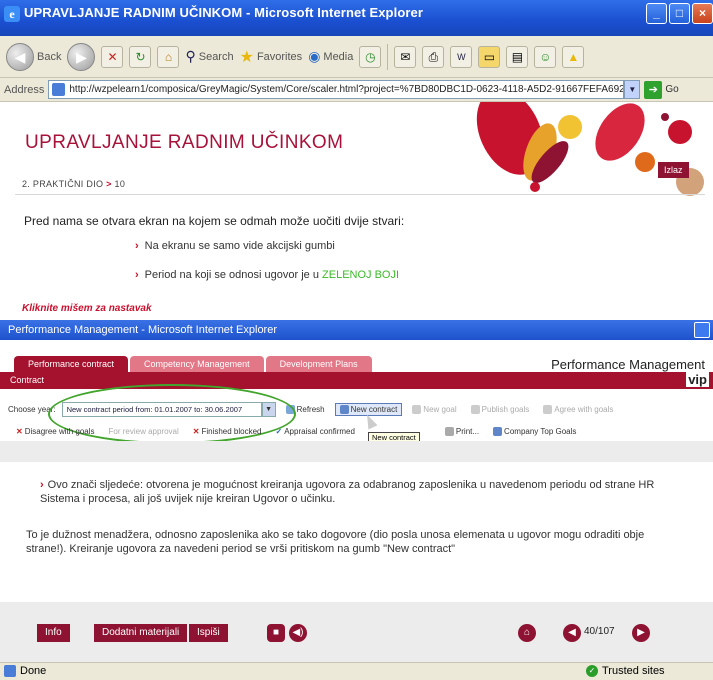 The width and height of the screenshot is (713, 680). What do you see at coordinates (632, 89) in the screenshot?
I see `address-dropdown-icon: ▼` at bounding box center [632, 89].